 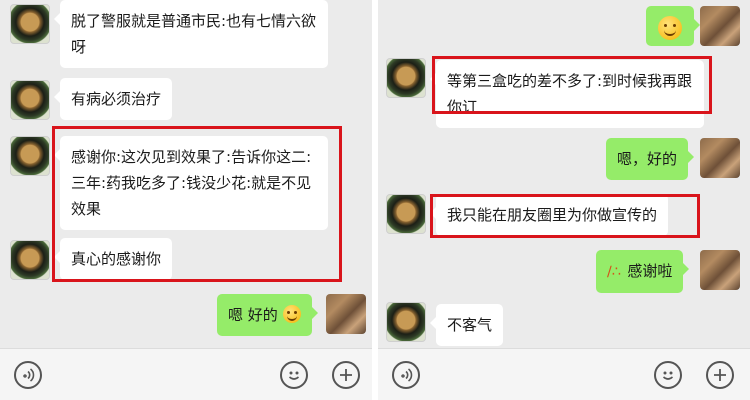 I want to click on message-row: 嗯 好的, so click(x=186, y=316).